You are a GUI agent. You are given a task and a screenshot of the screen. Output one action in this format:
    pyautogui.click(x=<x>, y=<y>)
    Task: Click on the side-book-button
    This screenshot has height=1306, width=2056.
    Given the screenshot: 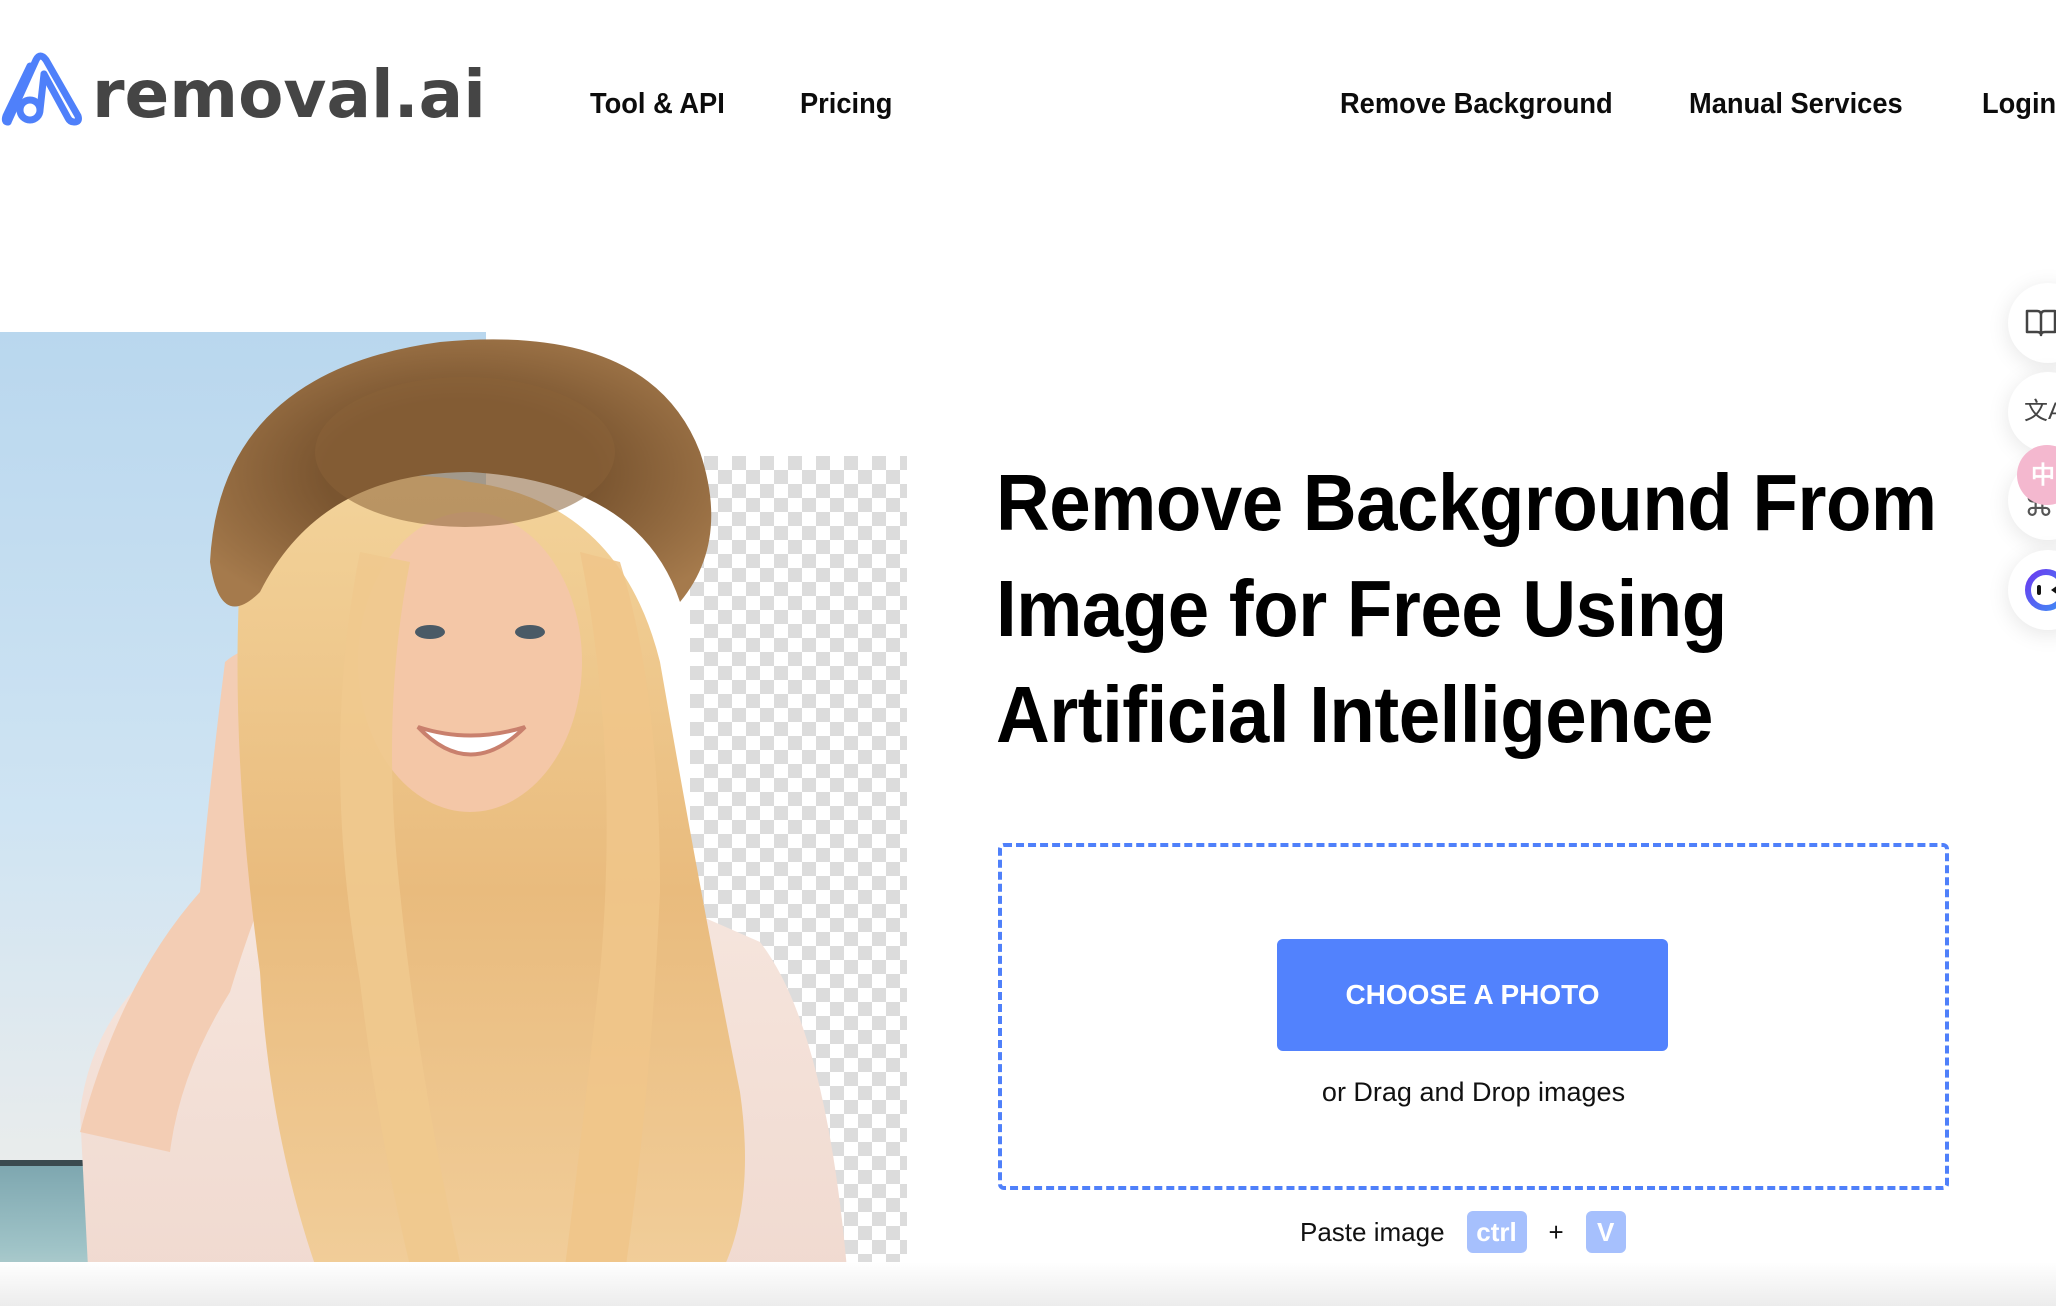 What is the action you would take?
    pyautogui.click(x=2032, y=323)
    